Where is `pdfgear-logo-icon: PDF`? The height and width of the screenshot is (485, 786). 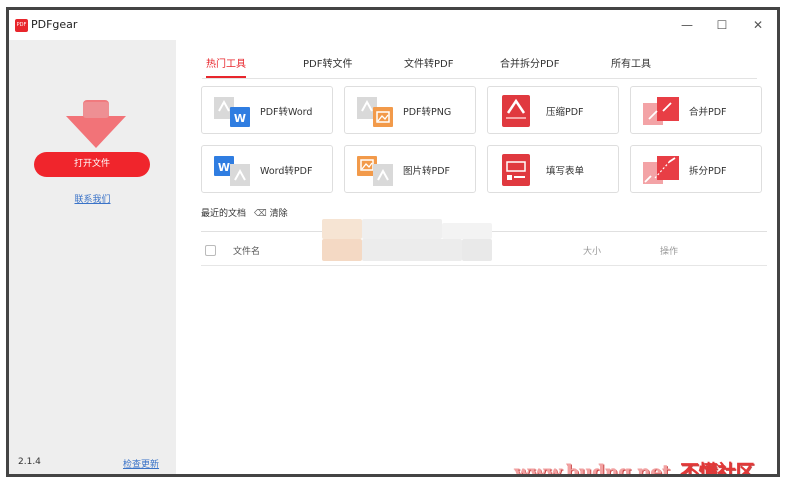 pdfgear-logo-icon: PDF is located at coordinates (21, 25).